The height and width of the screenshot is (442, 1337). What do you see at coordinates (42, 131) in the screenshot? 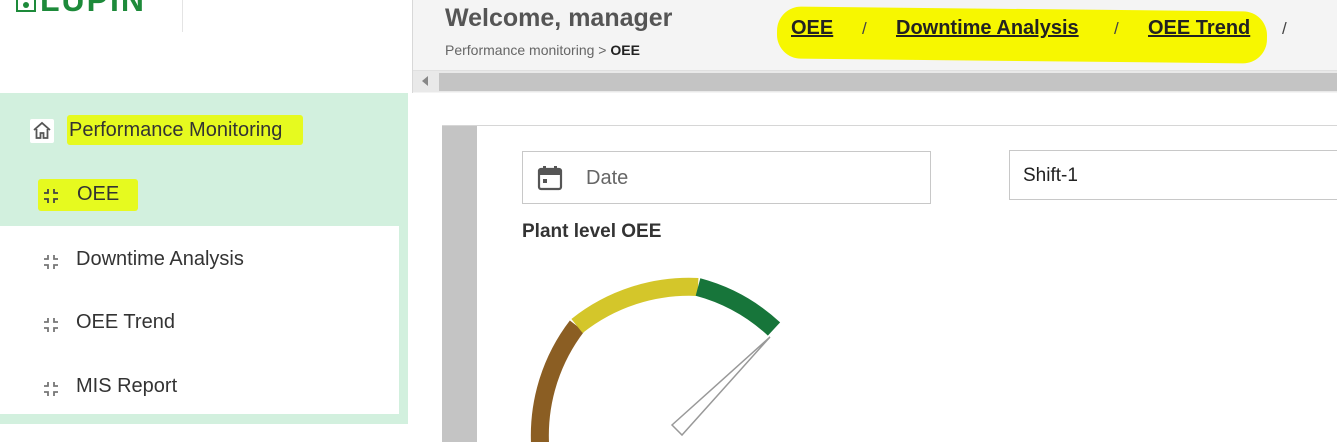
I see `home-icon` at bounding box center [42, 131].